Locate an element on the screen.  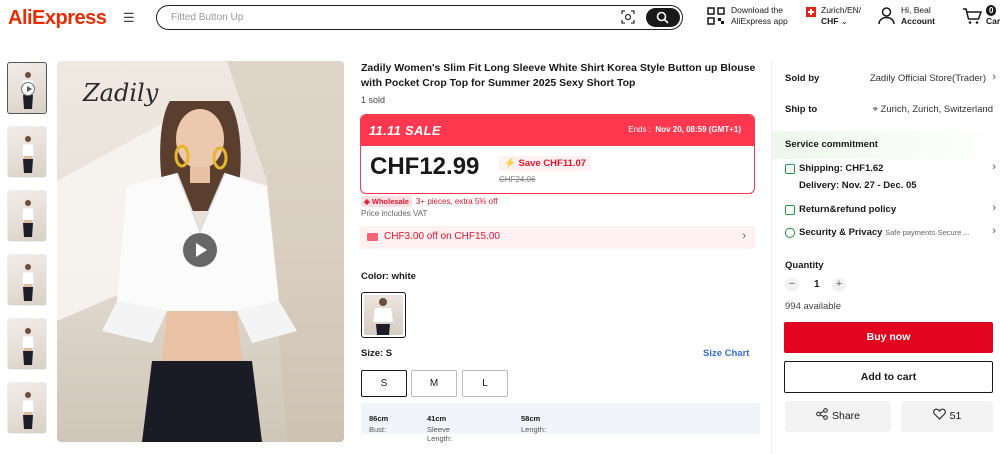
ship-to-location: ⌖ Zurich, Zurich, Switzerland is located at coordinates (933, 109).